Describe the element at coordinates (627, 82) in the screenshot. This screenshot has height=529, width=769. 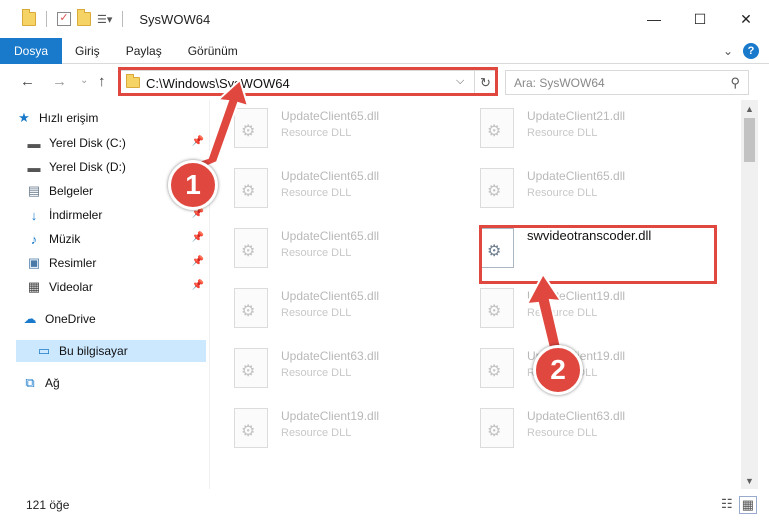
I see `search-input: Ara: SysWOW64 ⚲` at that location.